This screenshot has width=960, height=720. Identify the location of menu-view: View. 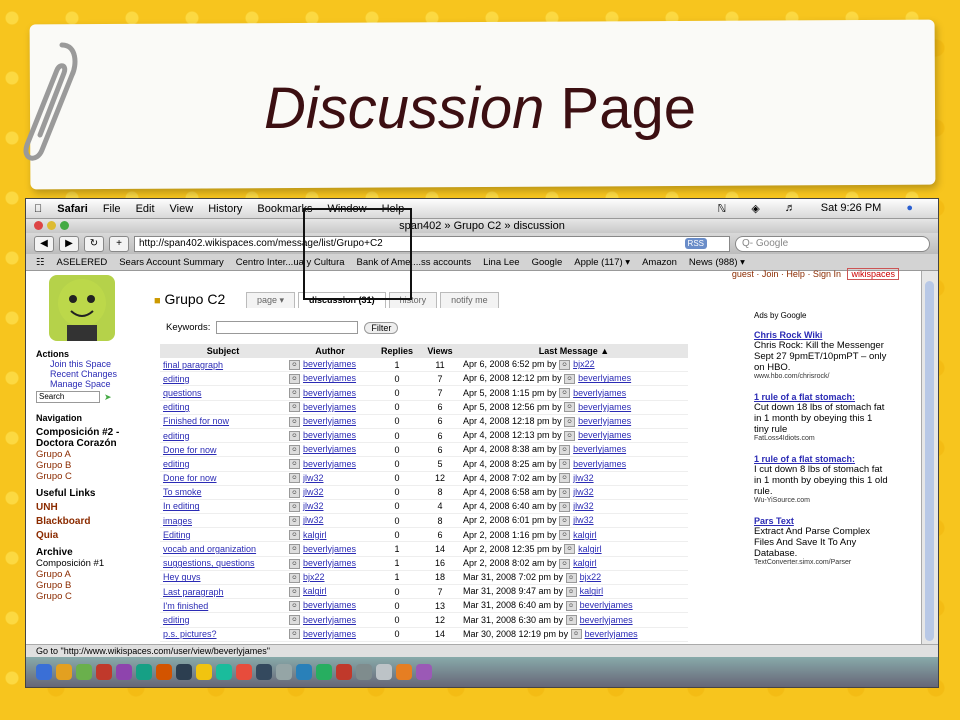
(182, 209).